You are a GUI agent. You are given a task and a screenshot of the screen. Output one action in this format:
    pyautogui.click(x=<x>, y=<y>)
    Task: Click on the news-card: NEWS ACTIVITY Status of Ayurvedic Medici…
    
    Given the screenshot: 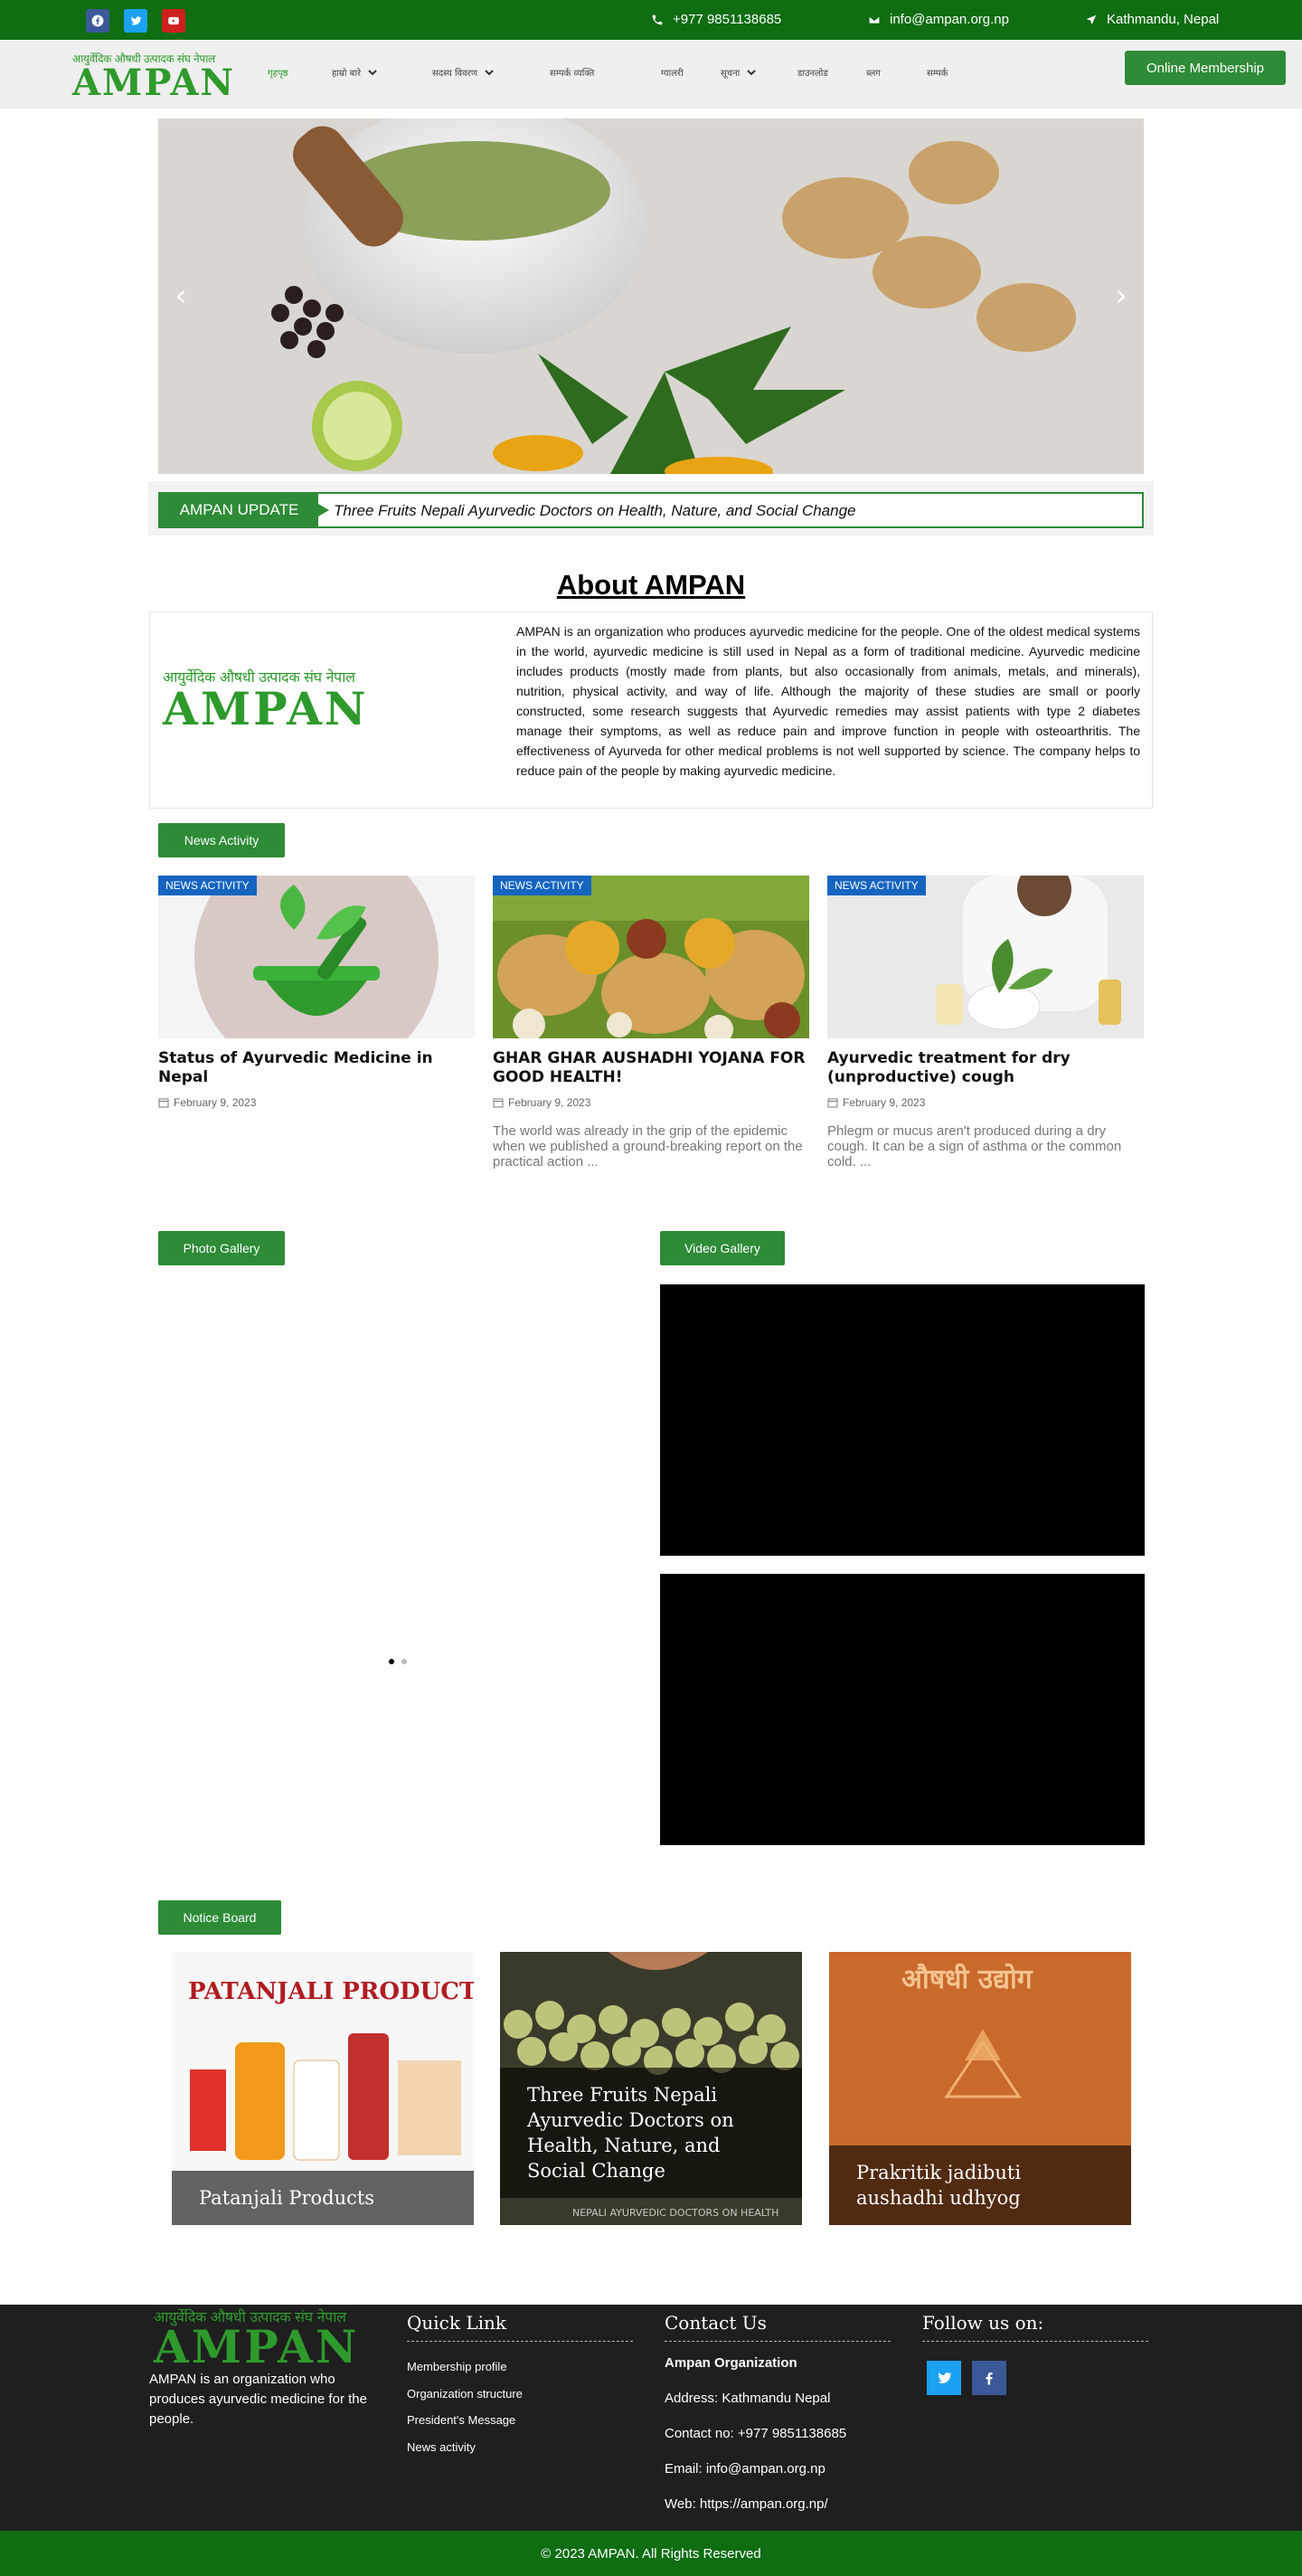 What is the action you would take?
    pyautogui.click(x=317, y=999)
    